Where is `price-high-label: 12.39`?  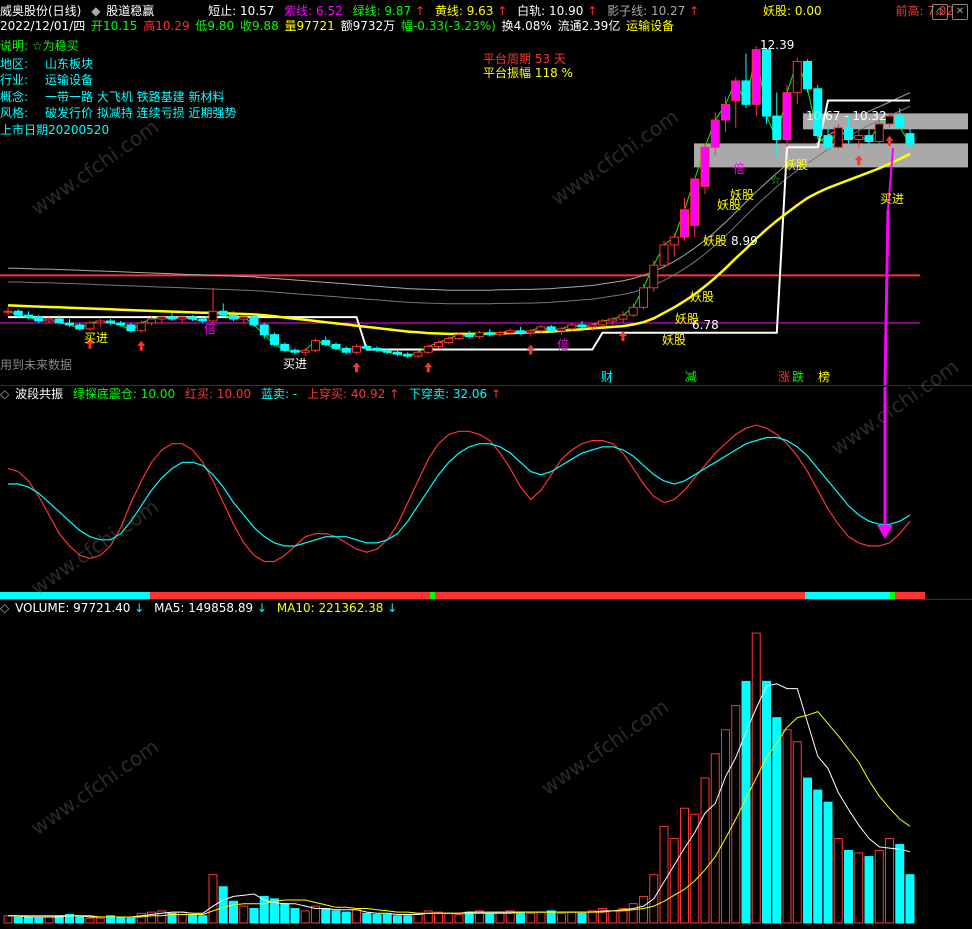 price-high-label: 12.39 is located at coordinates (777, 45).